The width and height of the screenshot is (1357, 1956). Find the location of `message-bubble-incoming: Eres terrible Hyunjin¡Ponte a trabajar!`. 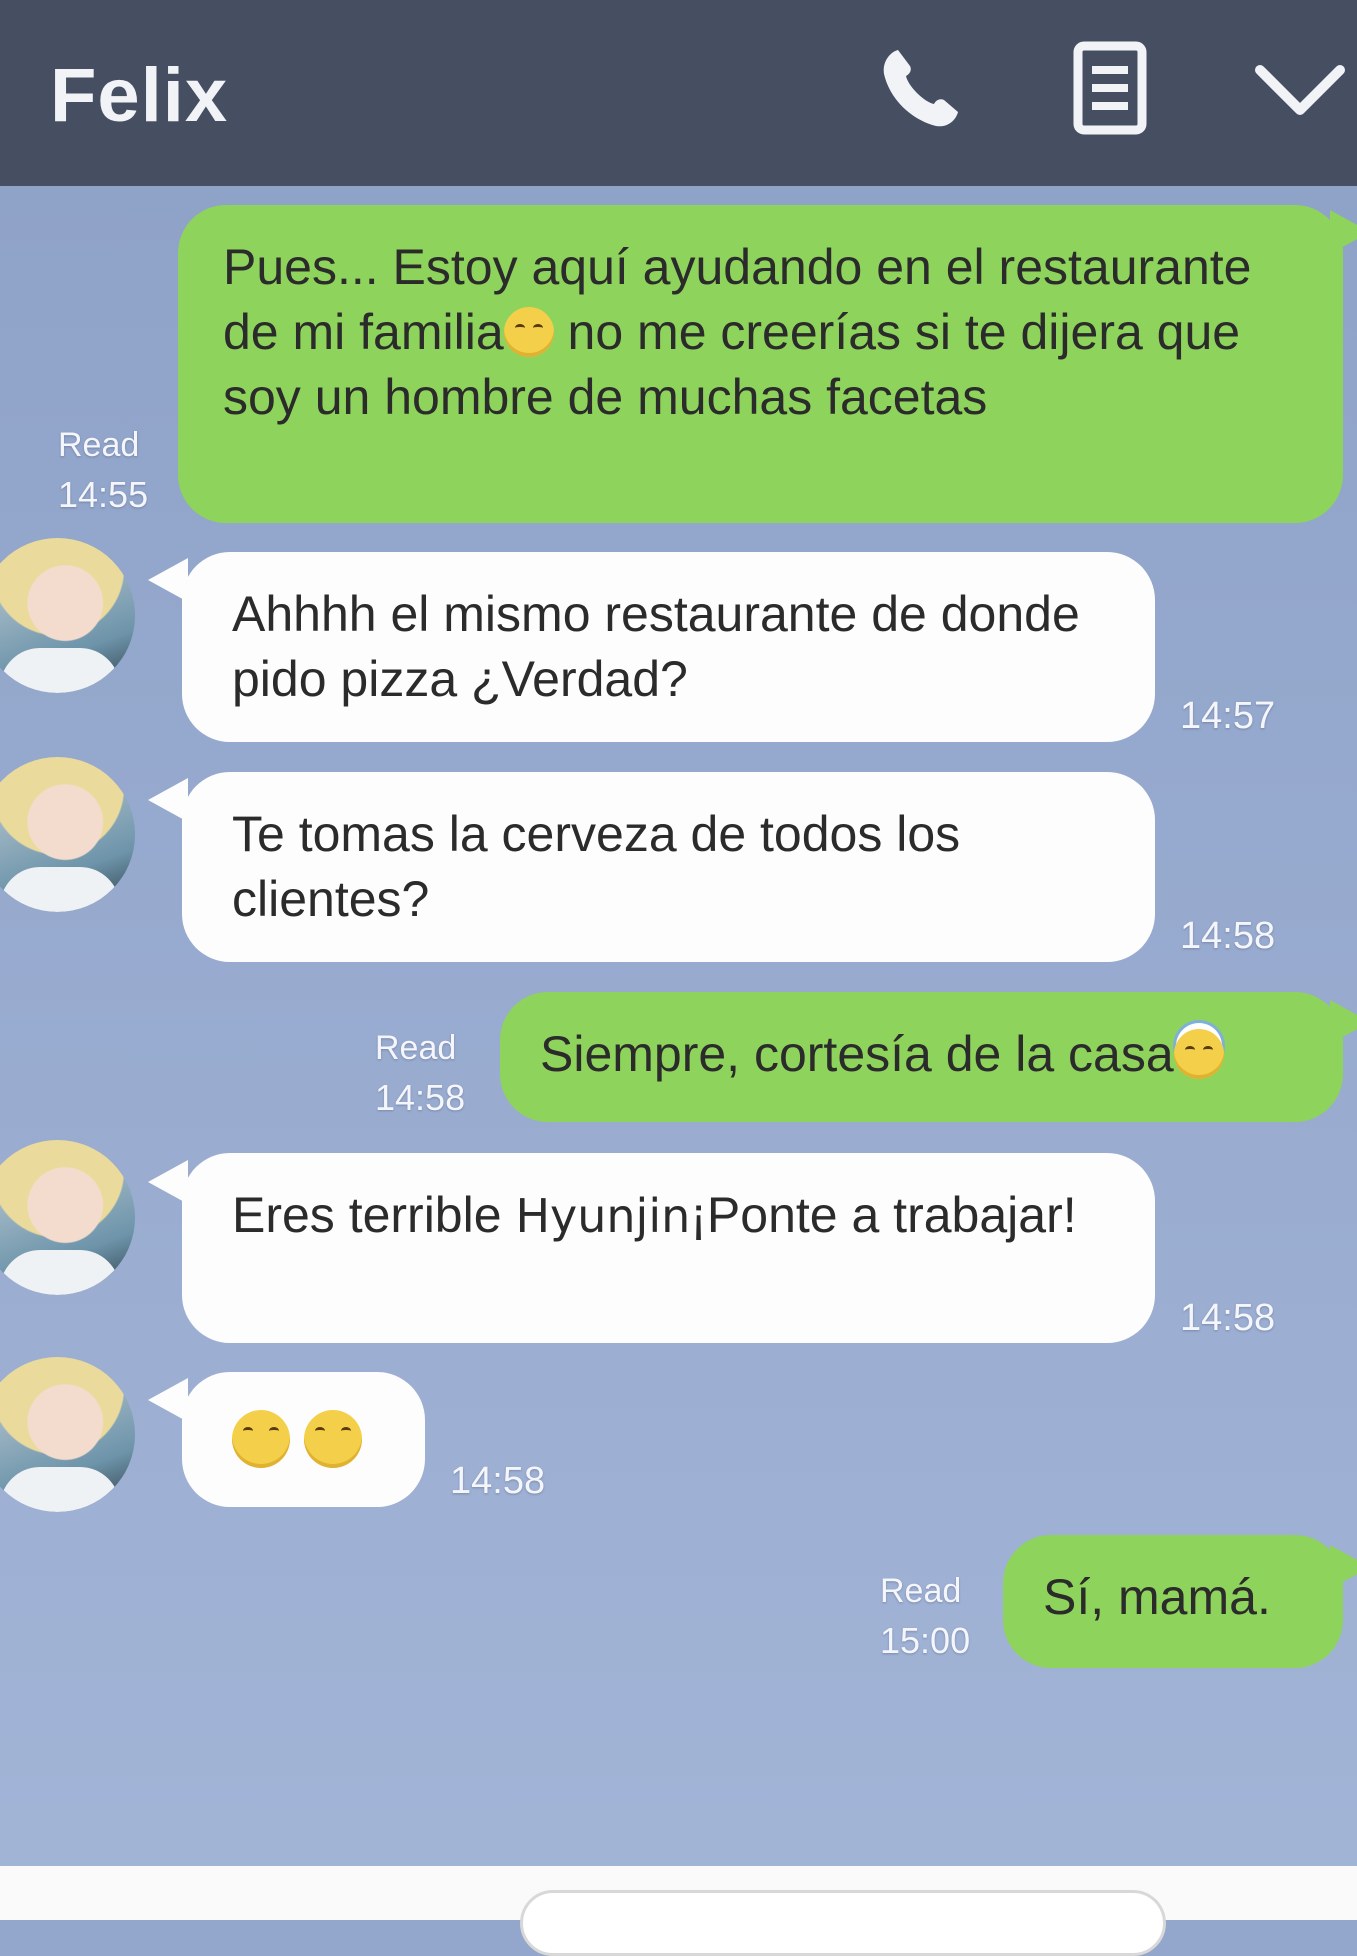

message-bubble-incoming: Eres terrible Hyunjin¡Ponte a trabajar! is located at coordinates (668, 1248).